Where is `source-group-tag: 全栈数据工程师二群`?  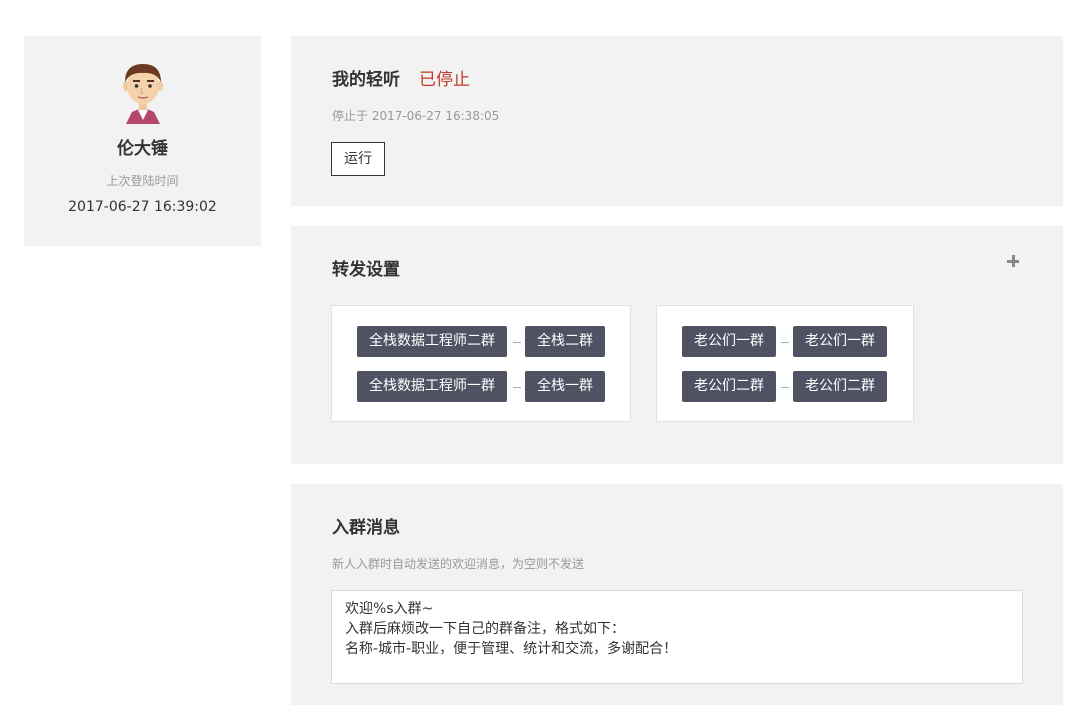
source-group-tag: 全栈数据工程师二群 is located at coordinates (432, 341).